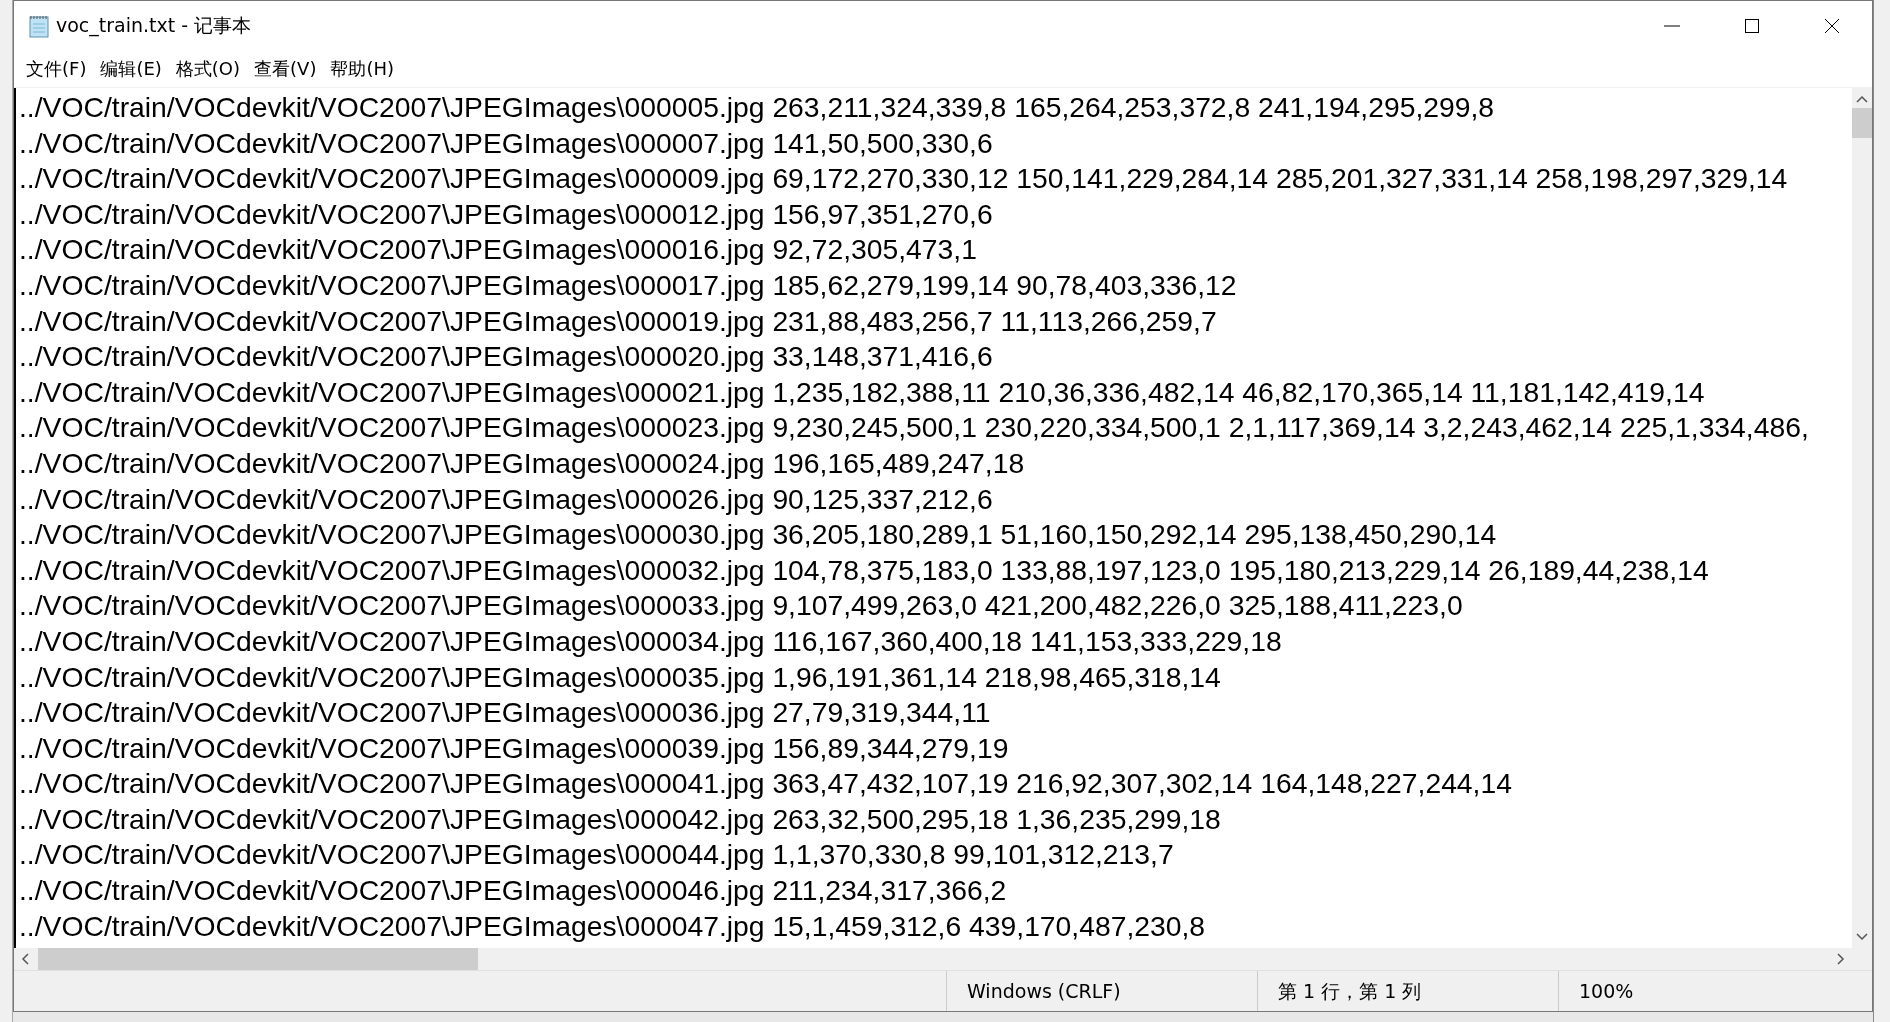 The width and height of the screenshot is (1890, 1022). I want to click on menu-item: 编辑(E), so click(131, 69).